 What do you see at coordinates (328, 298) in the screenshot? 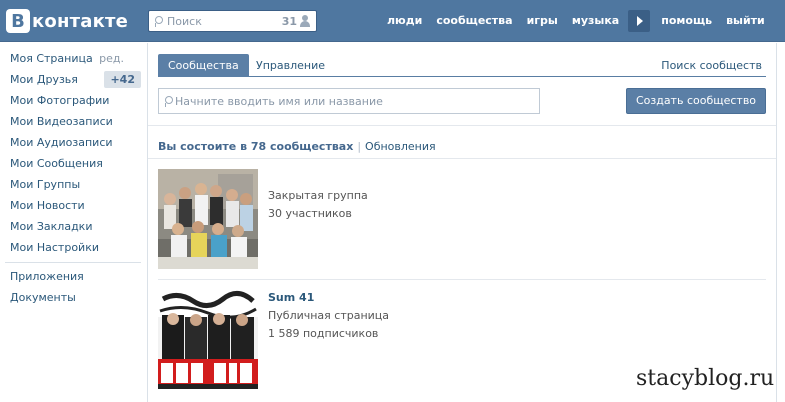
I see `group-name: Sum 41` at bounding box center [328, 298].